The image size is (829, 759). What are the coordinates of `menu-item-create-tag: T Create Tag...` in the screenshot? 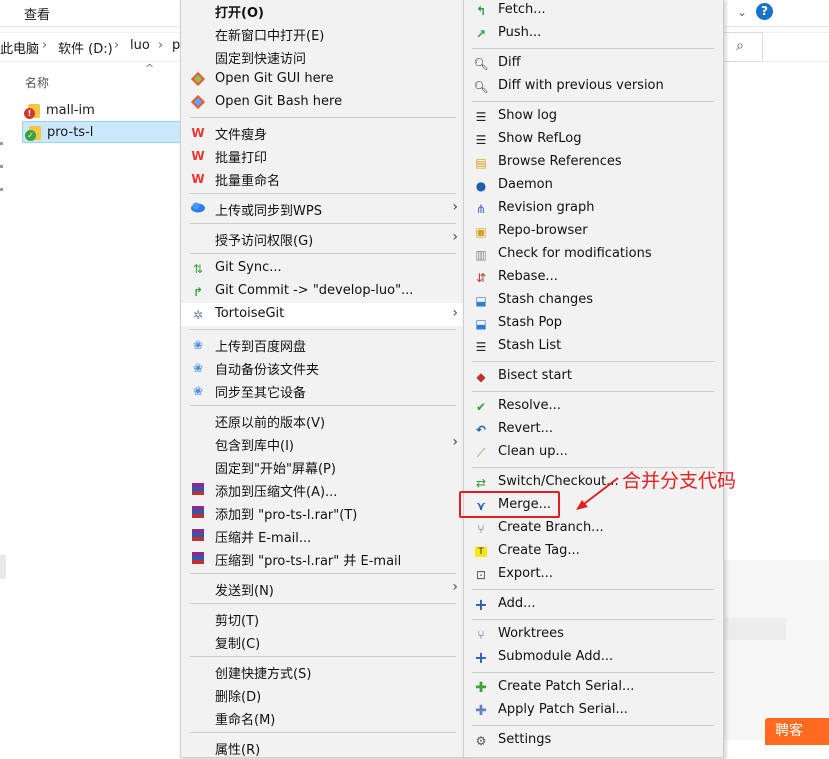 It's located at (593, 551).